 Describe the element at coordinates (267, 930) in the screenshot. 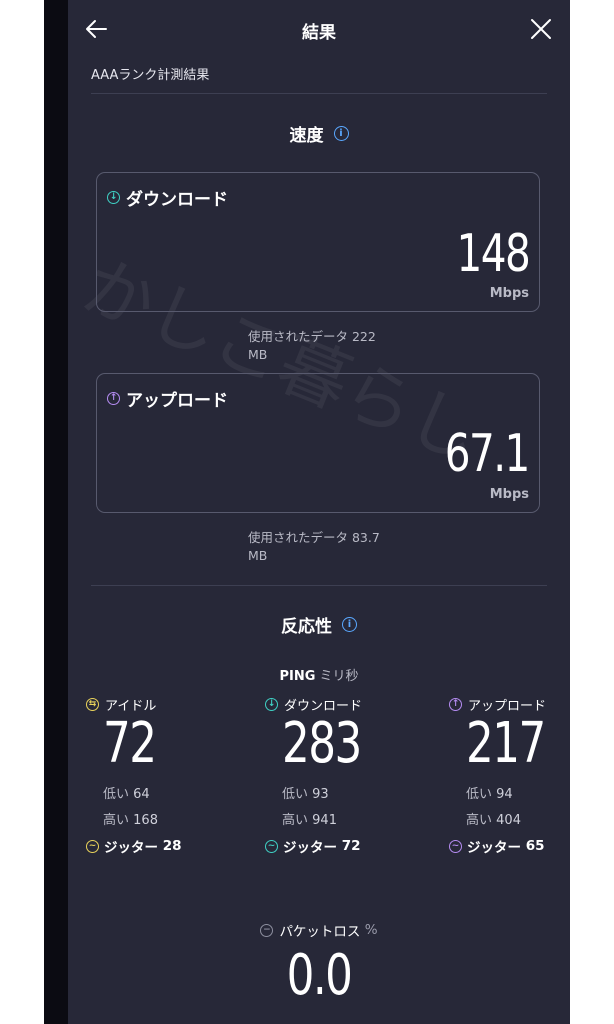

I see `packet-loss-icon: −` at that location.